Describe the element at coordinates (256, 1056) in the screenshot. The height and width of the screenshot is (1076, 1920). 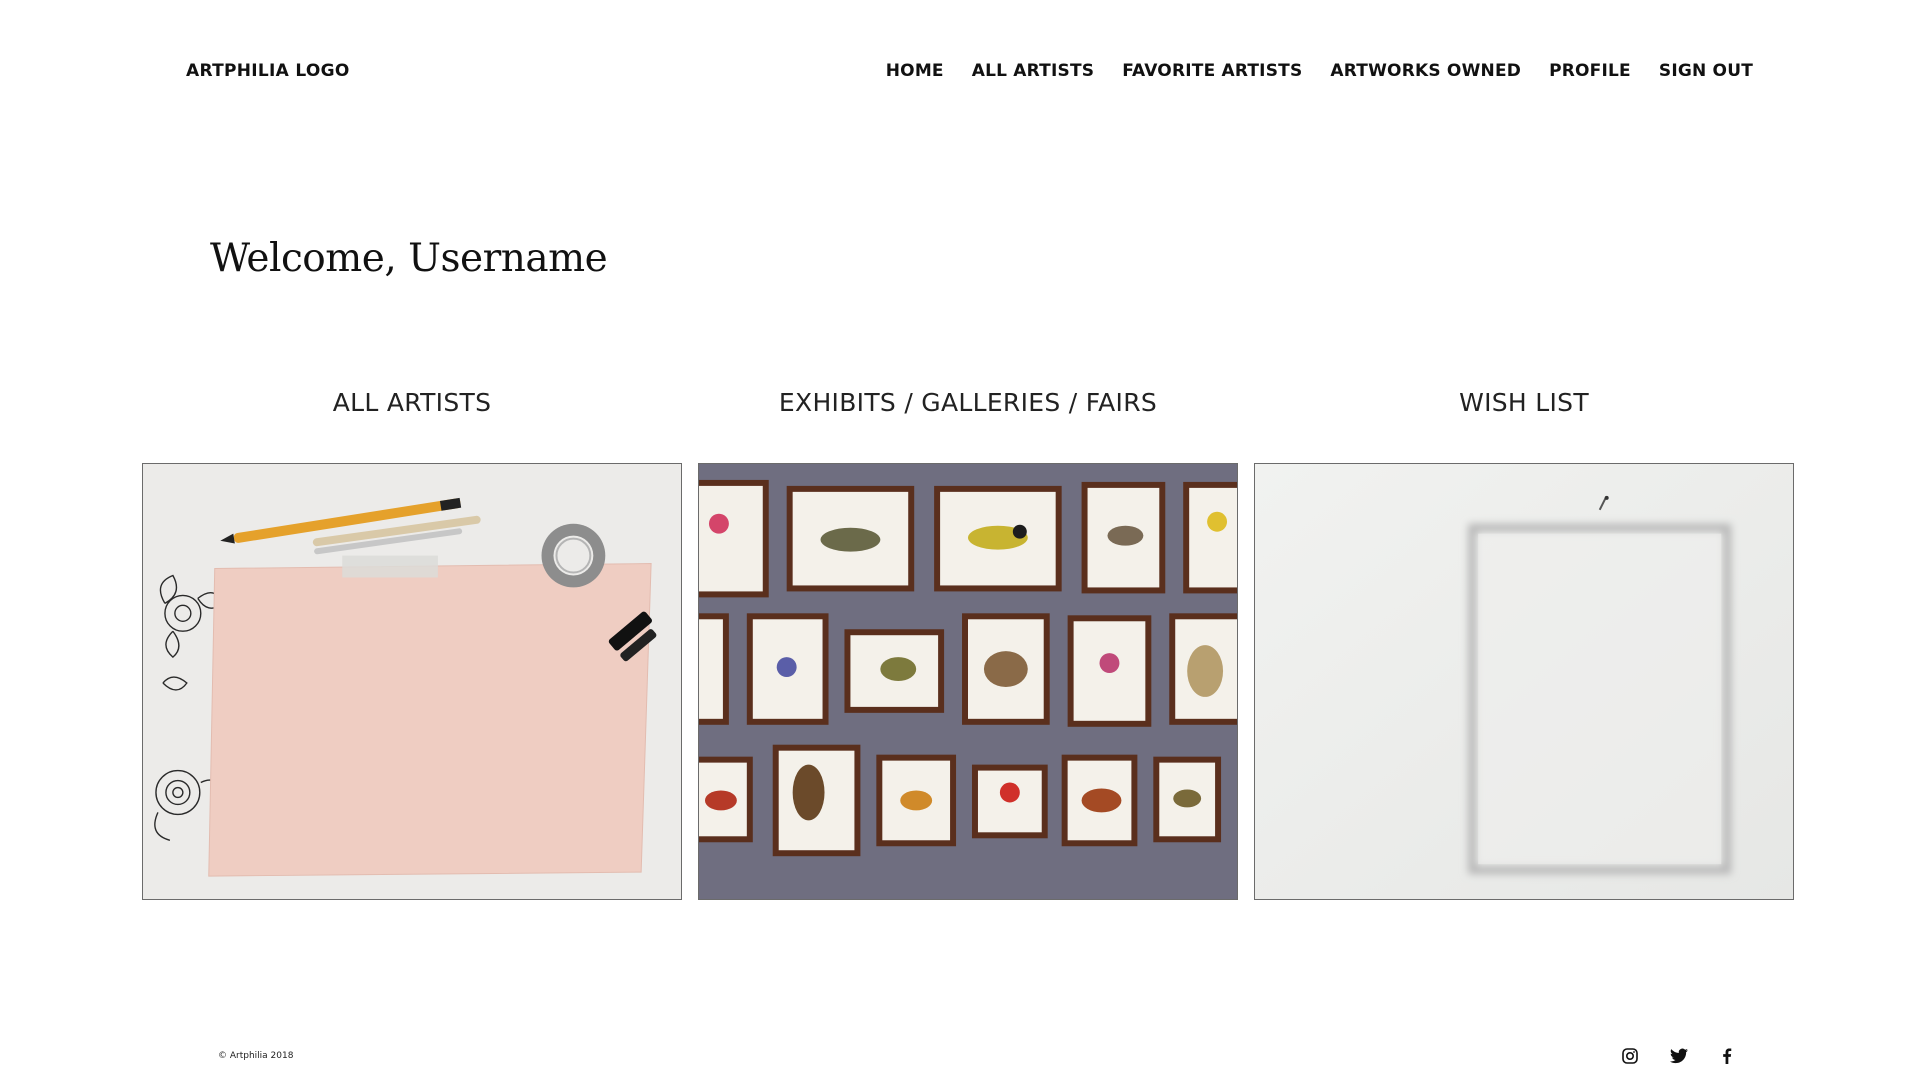
I see `copyright: © Artphilia 2018` at that location.